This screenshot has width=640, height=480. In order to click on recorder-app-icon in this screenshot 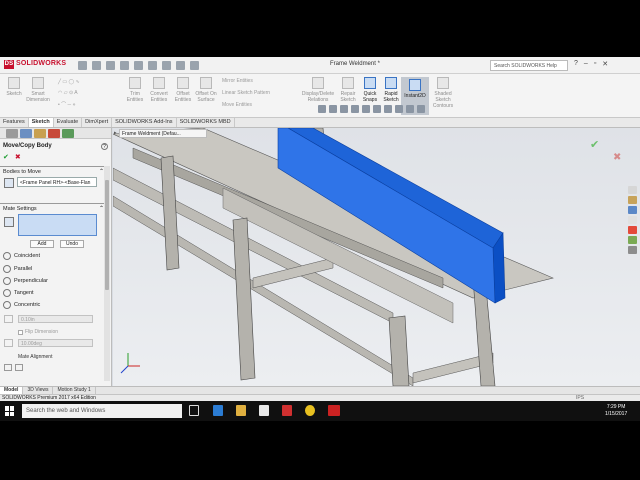, I will do `click(334, 410)`.